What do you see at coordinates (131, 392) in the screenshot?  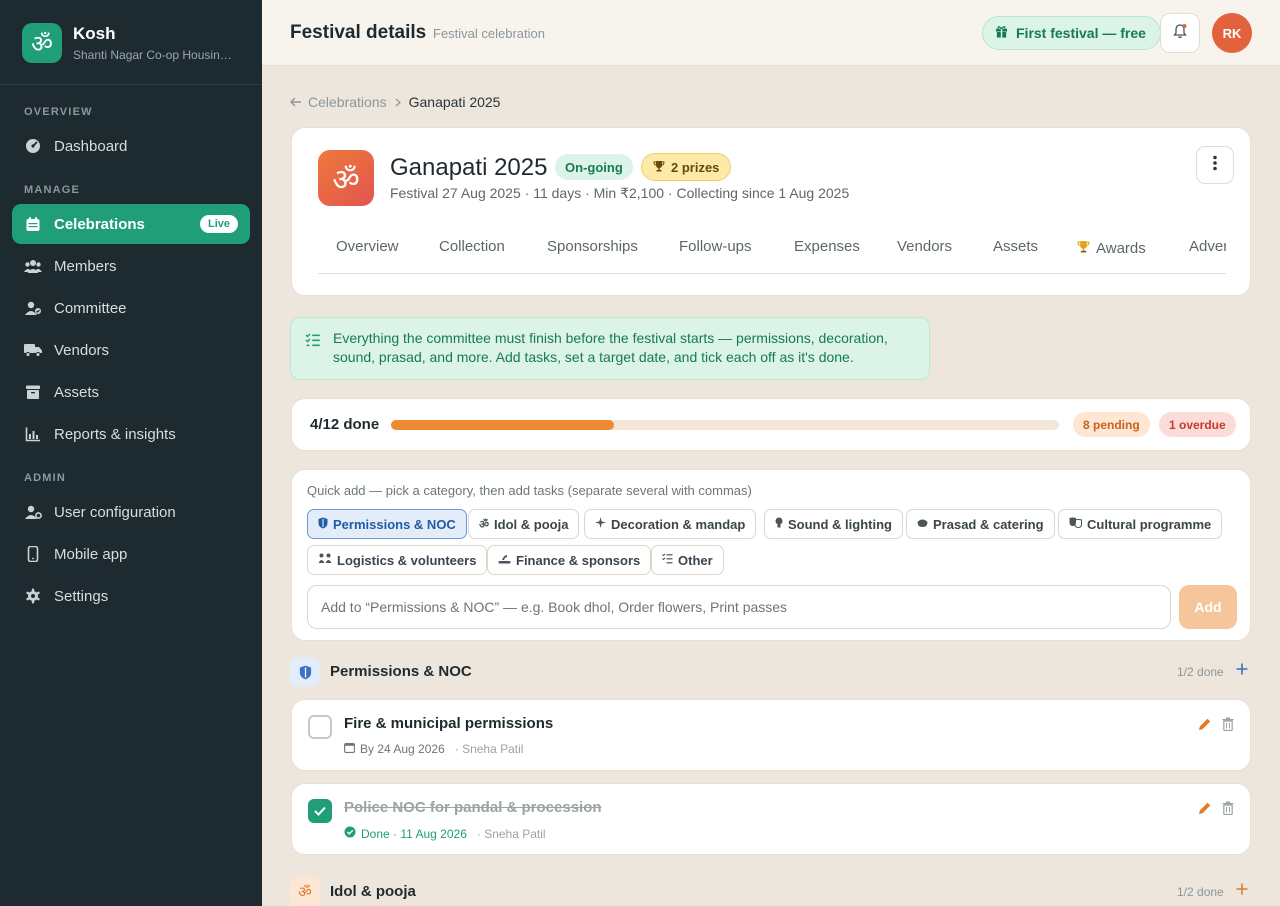 I see `sidebar-item-assets: Assets` at bounding box center [131, 392].